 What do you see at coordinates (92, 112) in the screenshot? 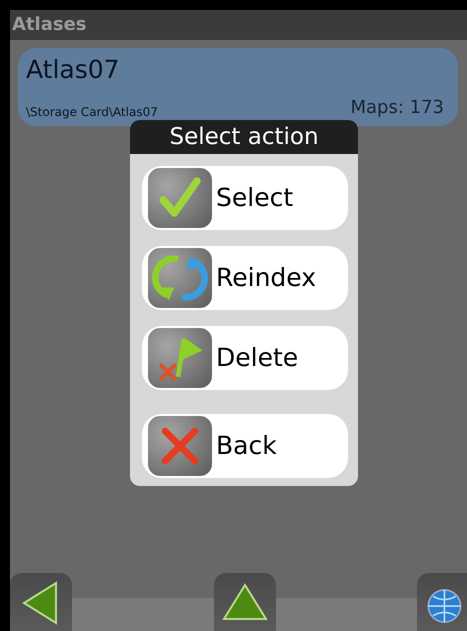
I see `atlas-path: \Storage Card\Atlas07` at bounding box center [92, 112].